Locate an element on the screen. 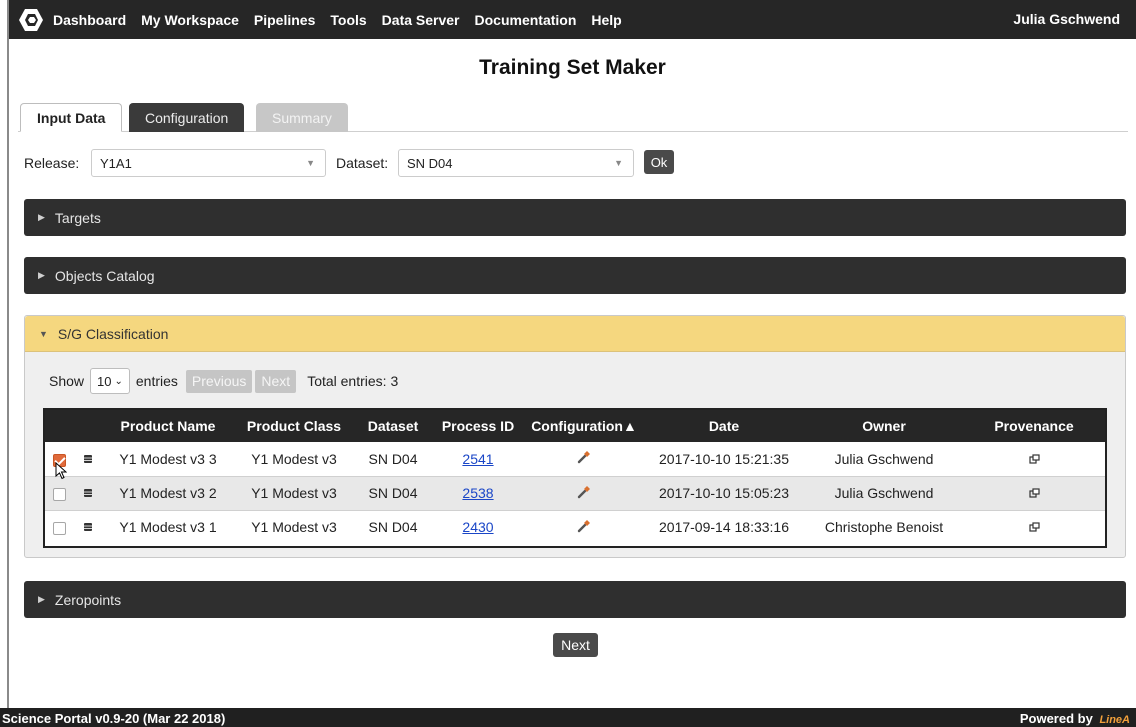  row-select-cell is located at coordinates (59, 527).